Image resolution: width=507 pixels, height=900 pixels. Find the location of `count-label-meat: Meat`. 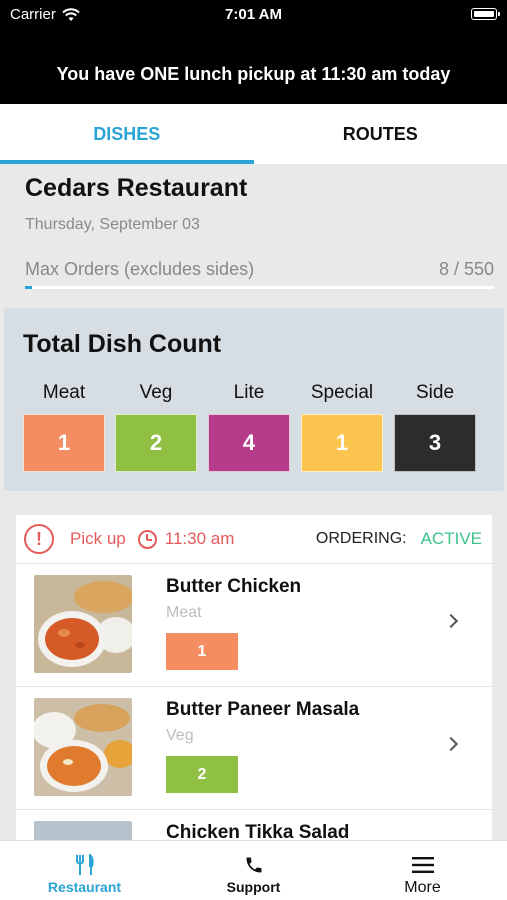

count-label-meat: Meat is located at coordinates (64, 392).